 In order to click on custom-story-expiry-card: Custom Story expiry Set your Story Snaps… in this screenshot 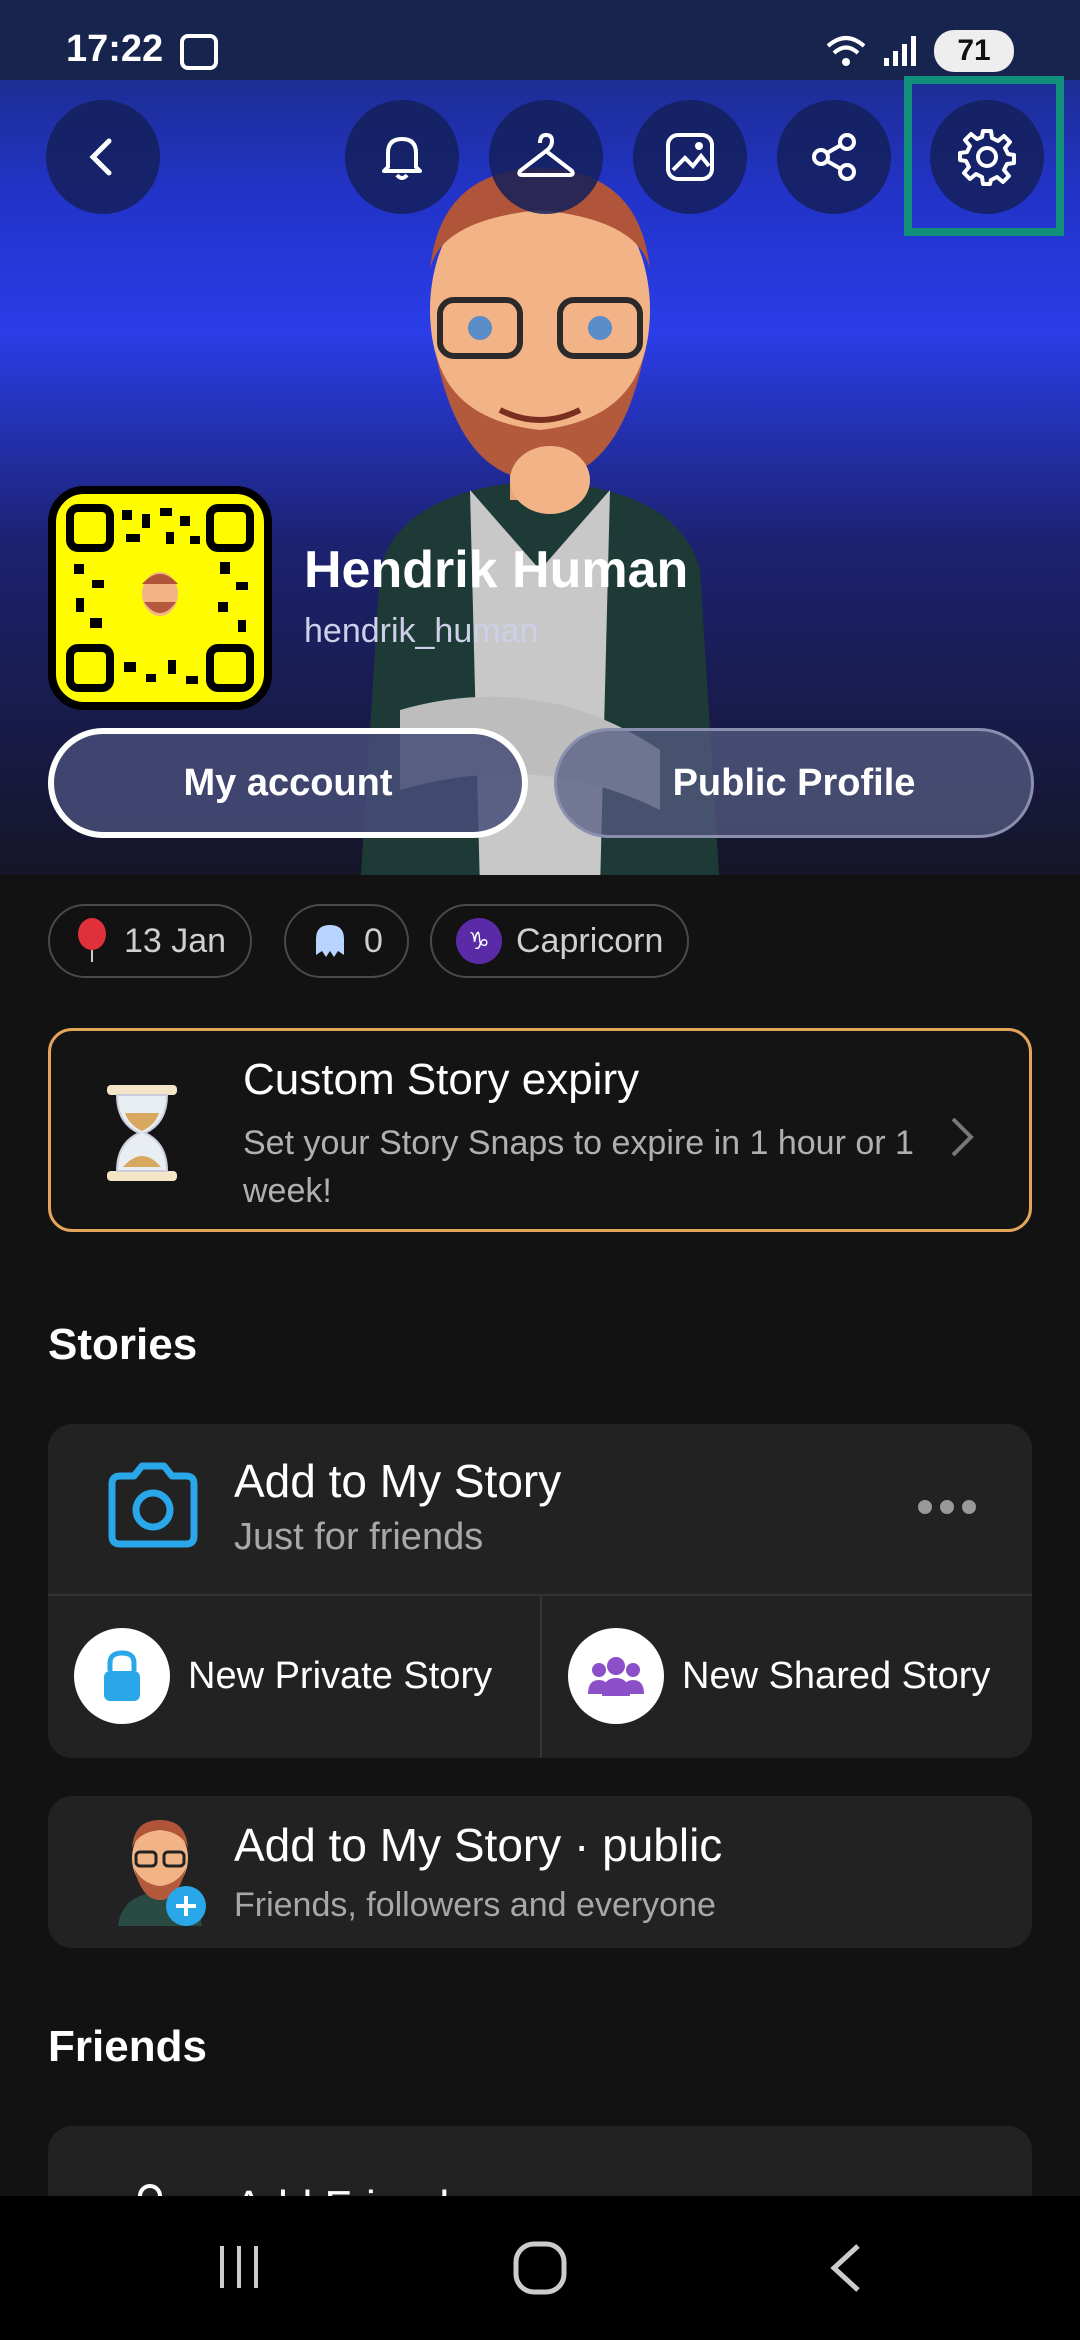, I will do `click(540, 1130)`.